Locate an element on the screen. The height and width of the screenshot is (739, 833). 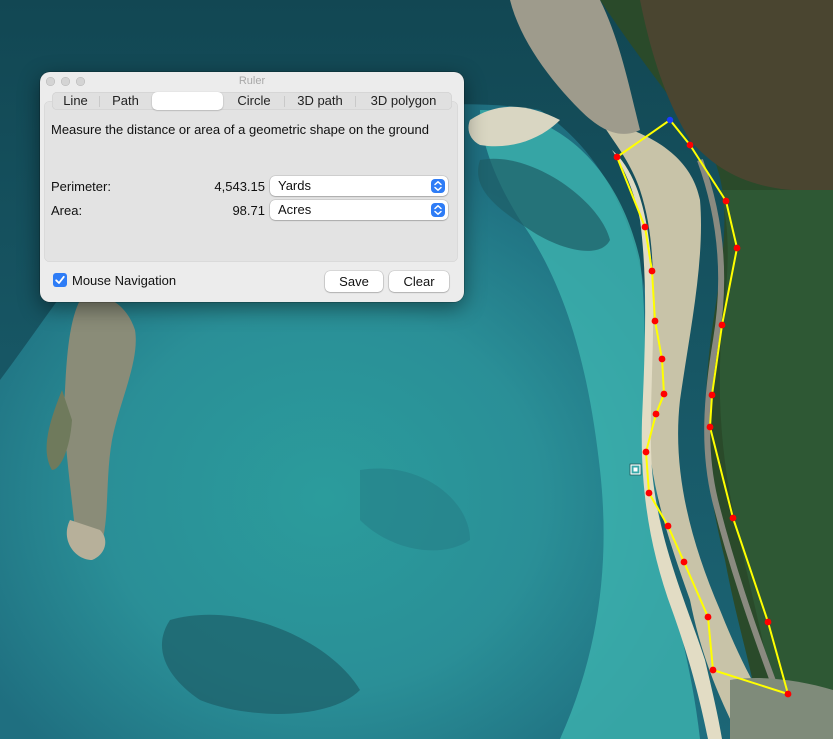
mouse-navigation-label: Mouse Navigation is located at coordinates (124, 280).